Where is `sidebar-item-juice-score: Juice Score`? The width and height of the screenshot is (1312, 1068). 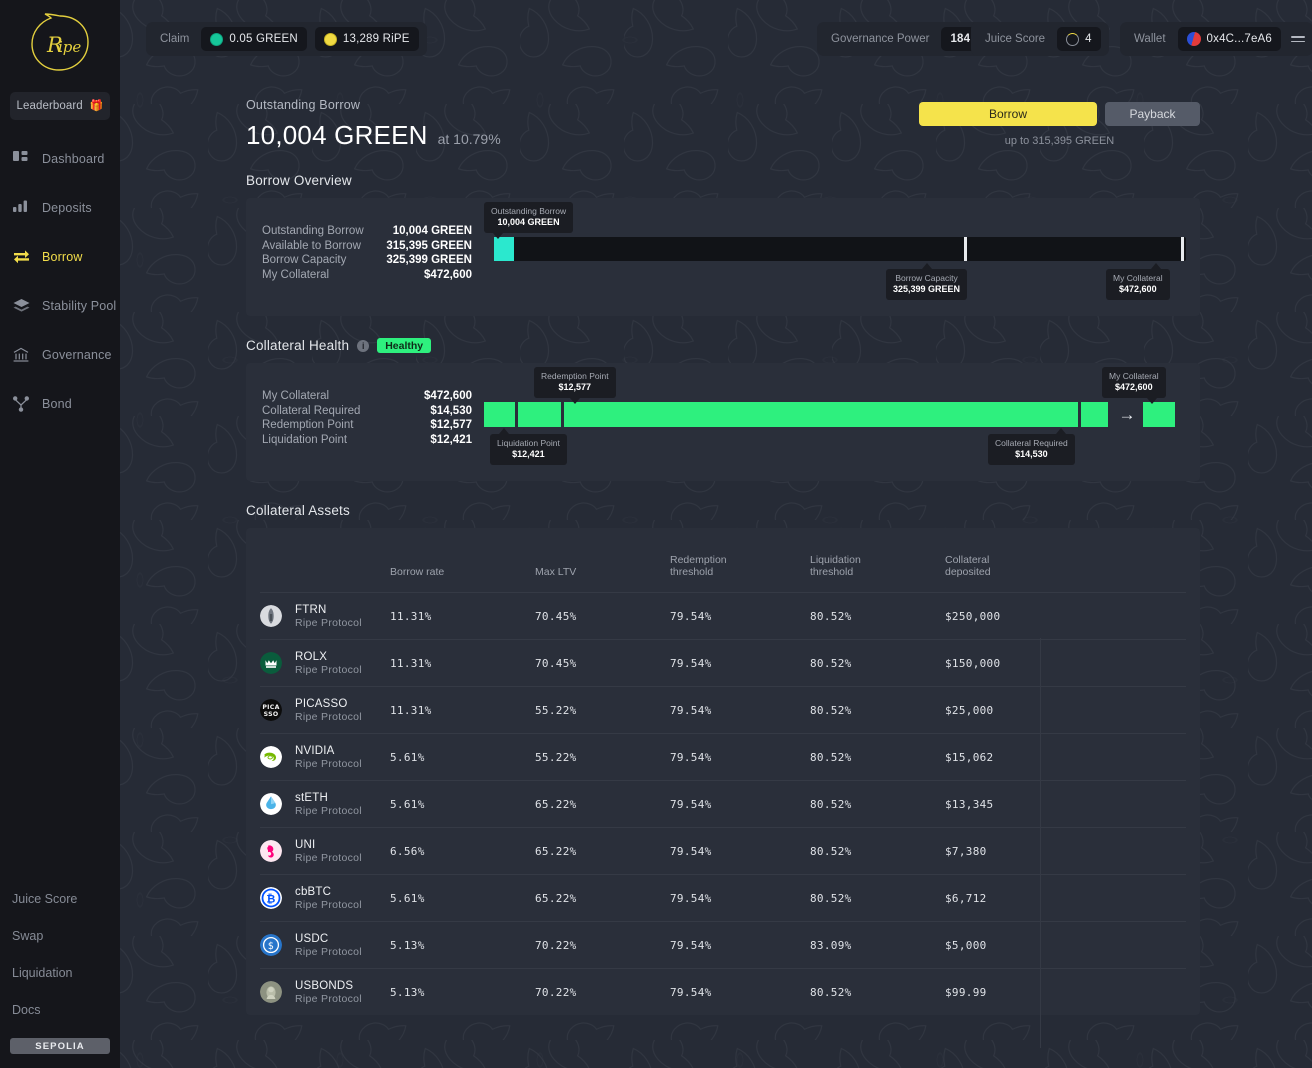
sidebar-item-juice-score: Juice Score is located at coordinates (60, 899).